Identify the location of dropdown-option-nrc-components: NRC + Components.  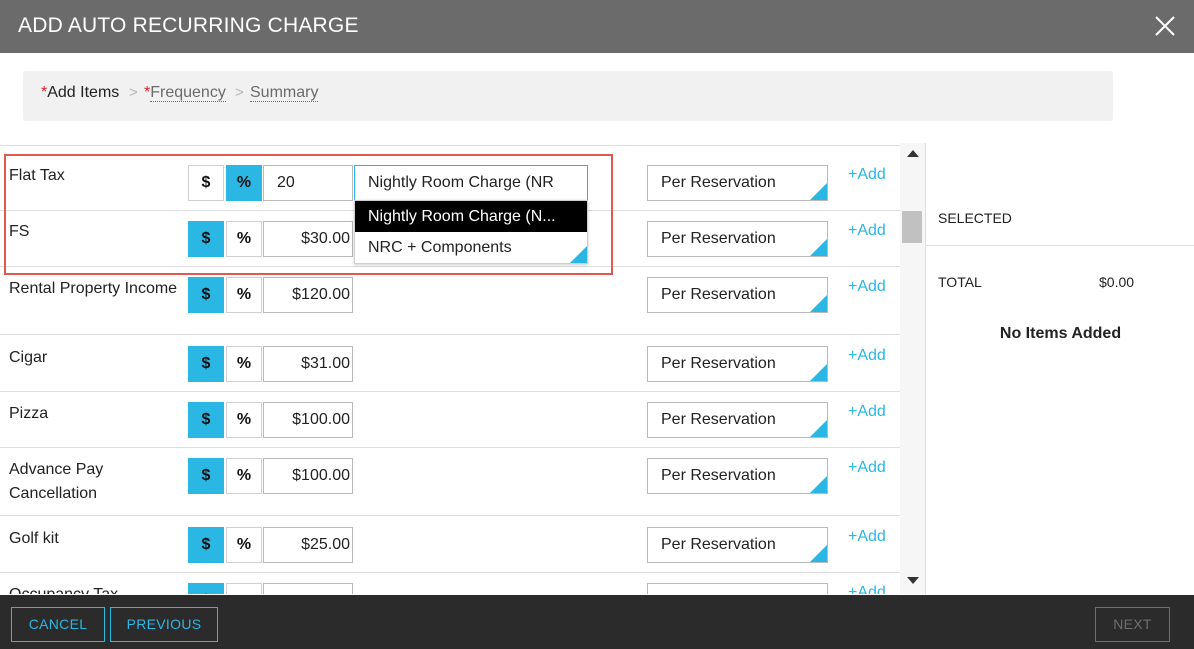
(471, 247).